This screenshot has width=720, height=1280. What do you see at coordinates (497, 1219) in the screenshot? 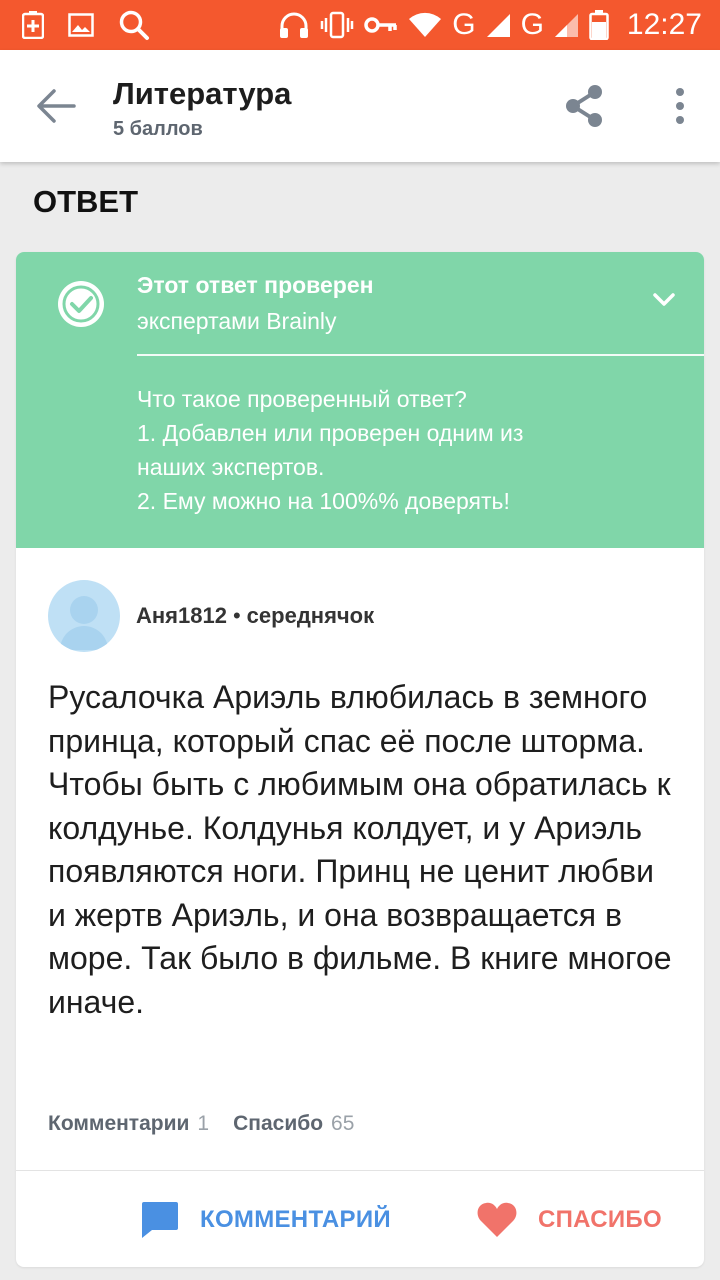
I see `heart-icon` at bounding box center [497, 1219].